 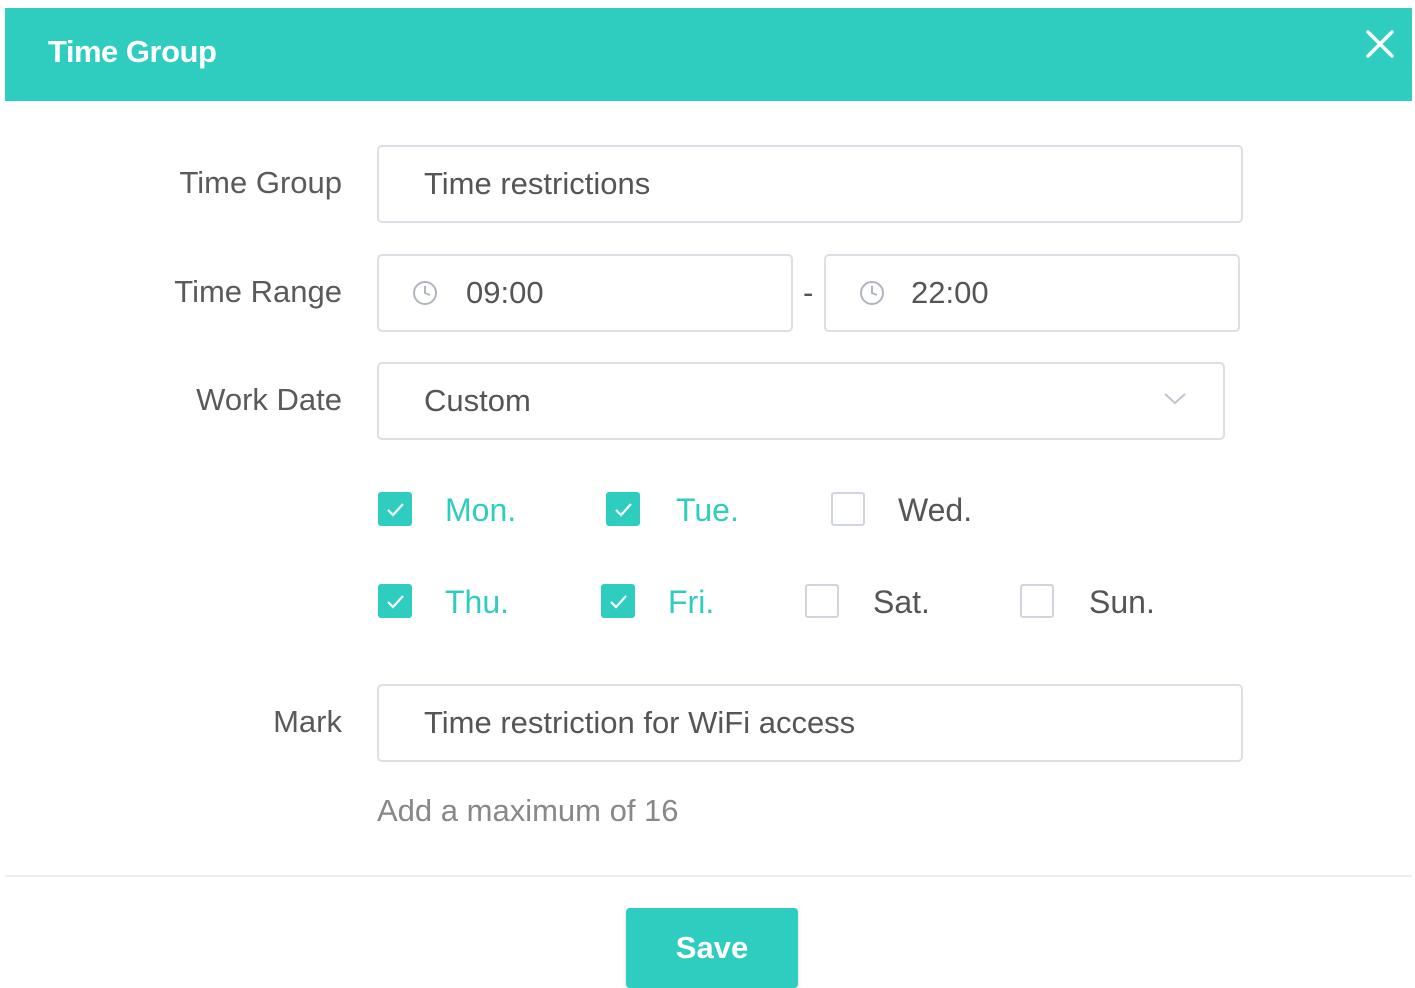 I want to click on day-label: Wed., so click(x=935, y=510).